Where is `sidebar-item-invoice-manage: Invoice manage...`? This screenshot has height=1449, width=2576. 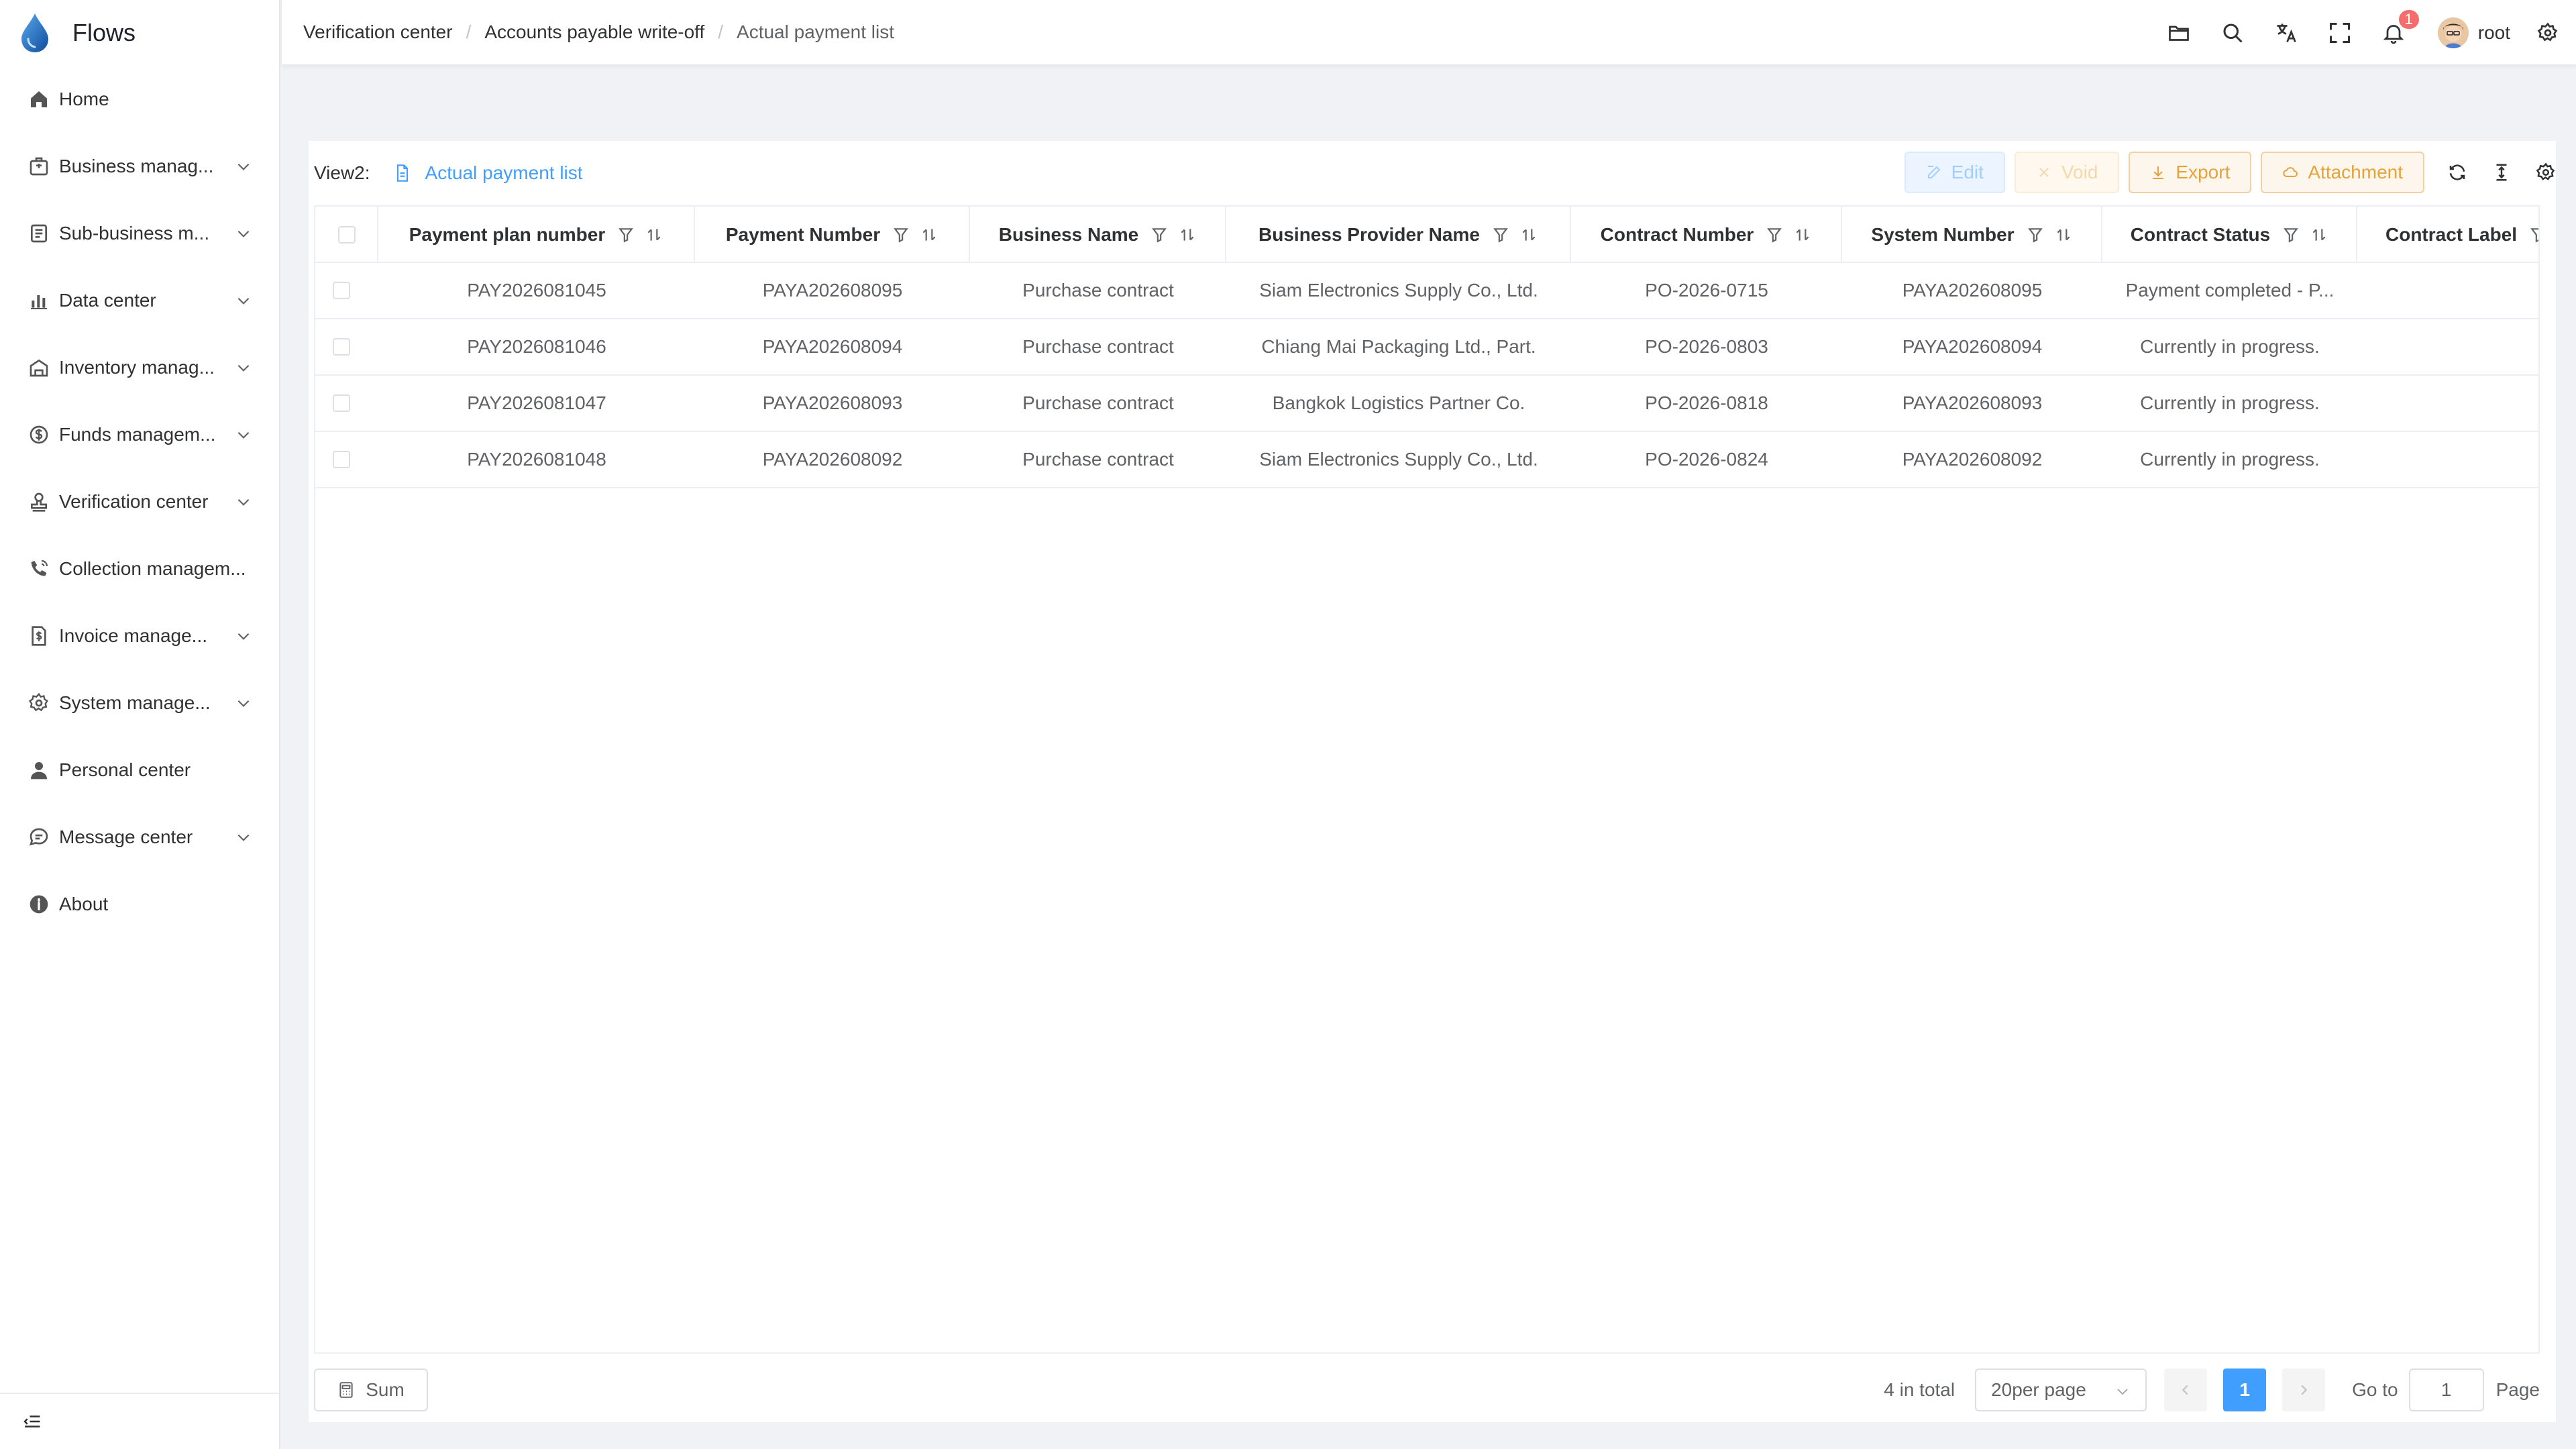 sidebar-item-invoice-manage: Invoice manage... is located at coordinates (139, 635).